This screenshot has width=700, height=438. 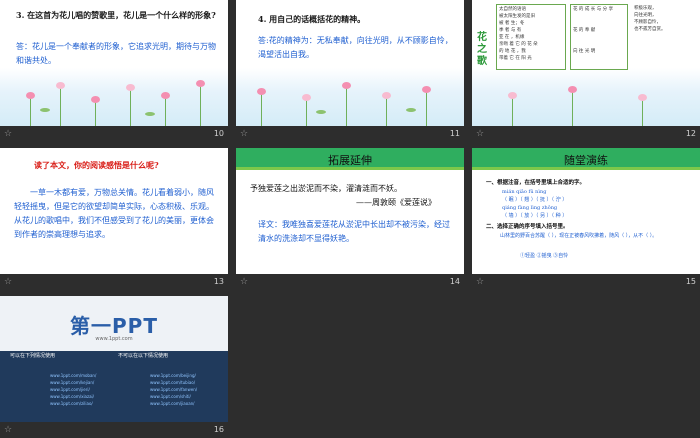 I want to click on link: www.1ppt.com/xiazai/, so click(x=72, y=396).